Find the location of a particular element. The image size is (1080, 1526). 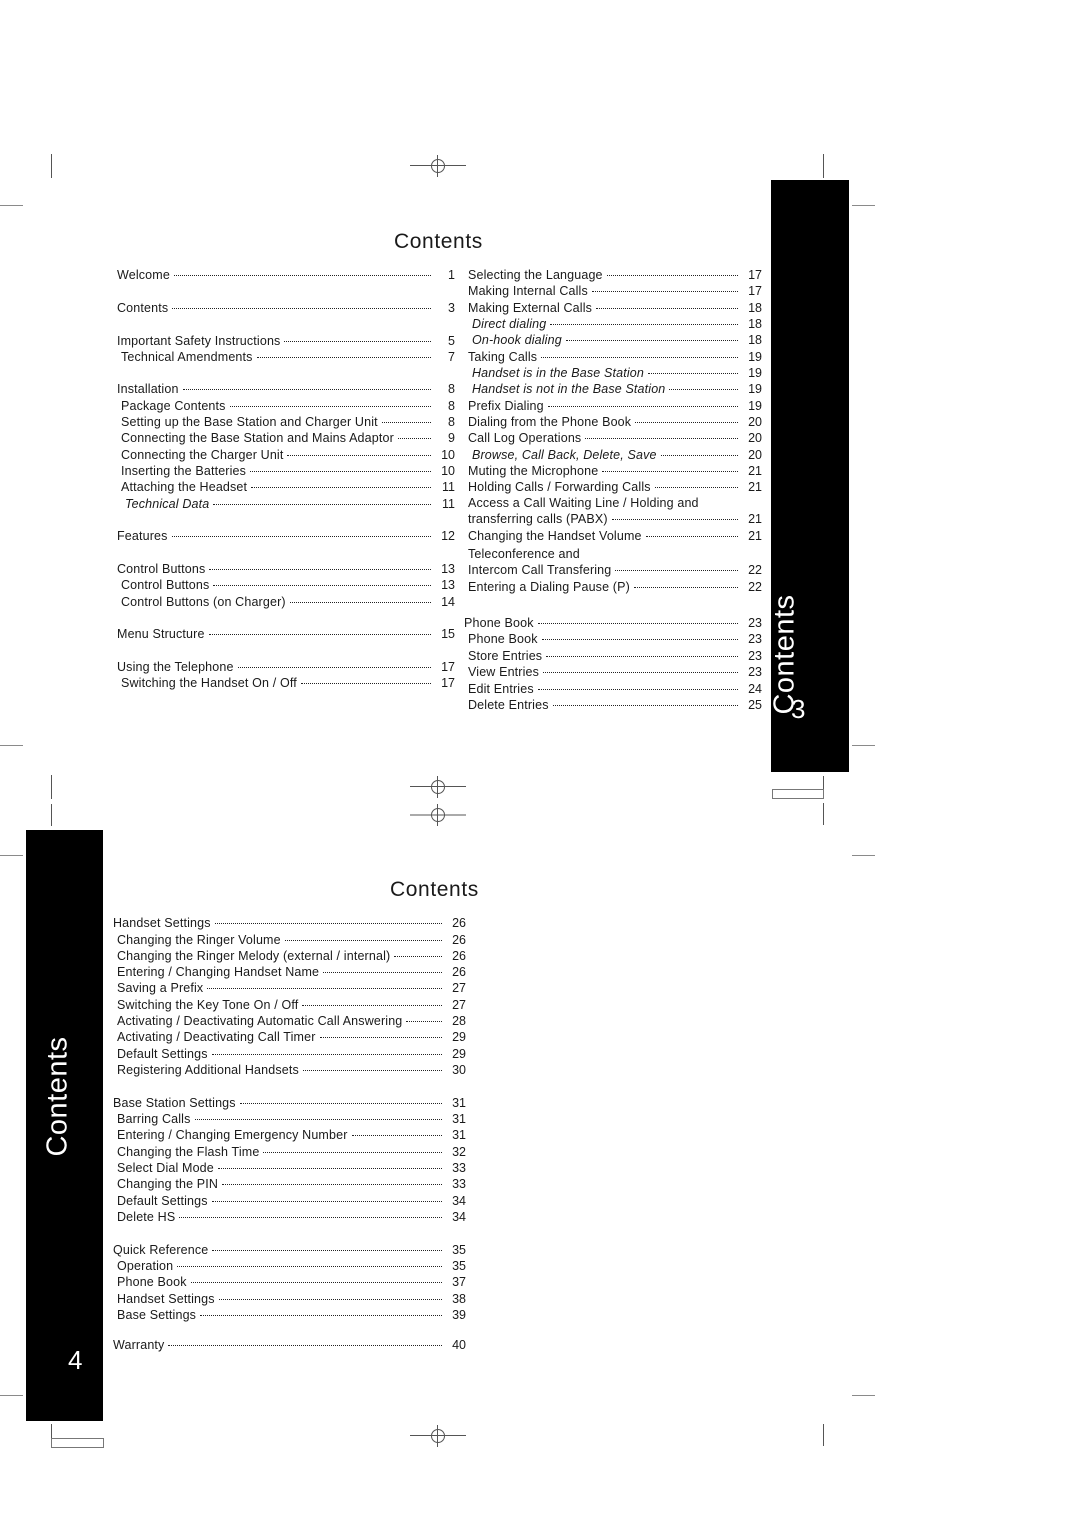

toc-entry: Handset Settings 38 is located at coordinates (289, 1299).